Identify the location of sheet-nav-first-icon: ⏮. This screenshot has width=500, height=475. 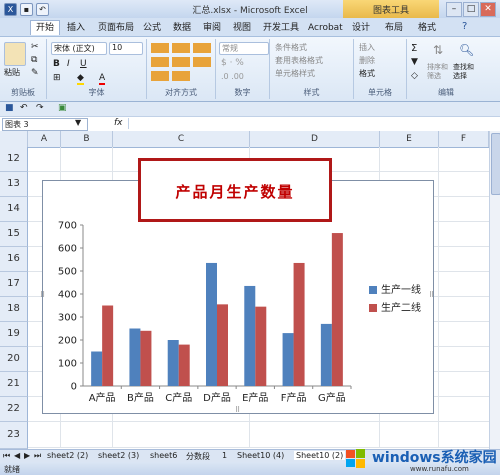
(6, 456).